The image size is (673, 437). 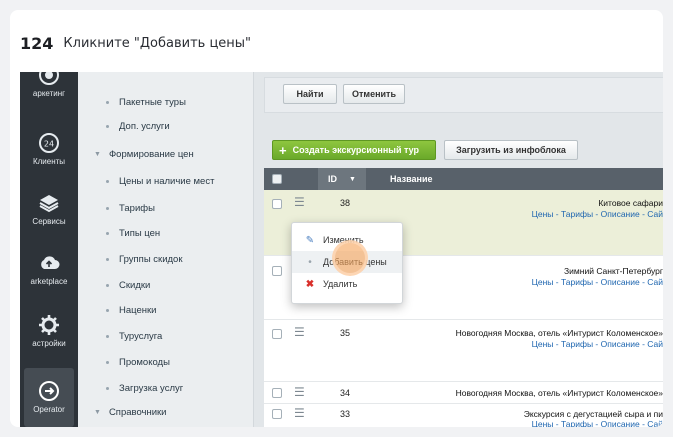 I want to click on rail-item-marketplace: arketplace, so click(x=49, y=269).